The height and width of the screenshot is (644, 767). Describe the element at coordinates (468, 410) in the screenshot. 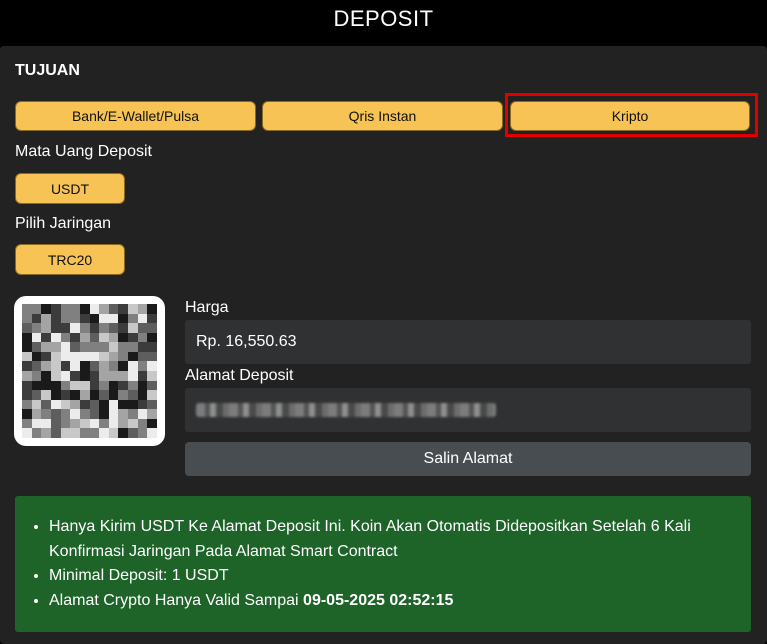

I see `address-field` at that location.